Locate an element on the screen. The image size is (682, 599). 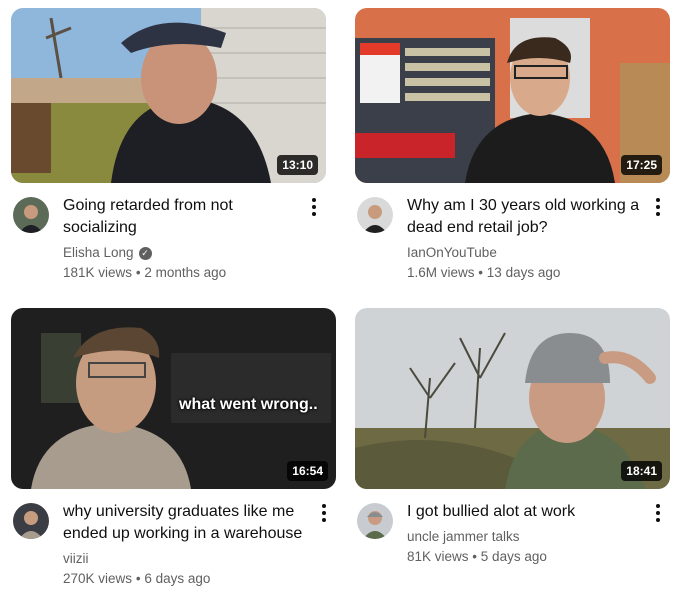
channel-name: uncle jammer talks is located at coordinates (463, 537).